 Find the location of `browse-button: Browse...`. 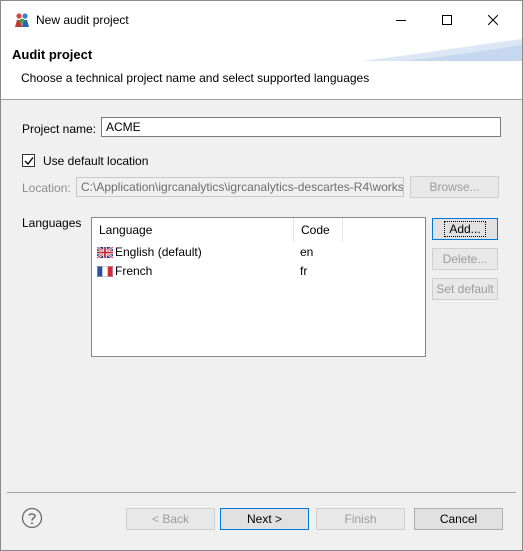

browse-button: Browse... is located at coordinates (454, 187).